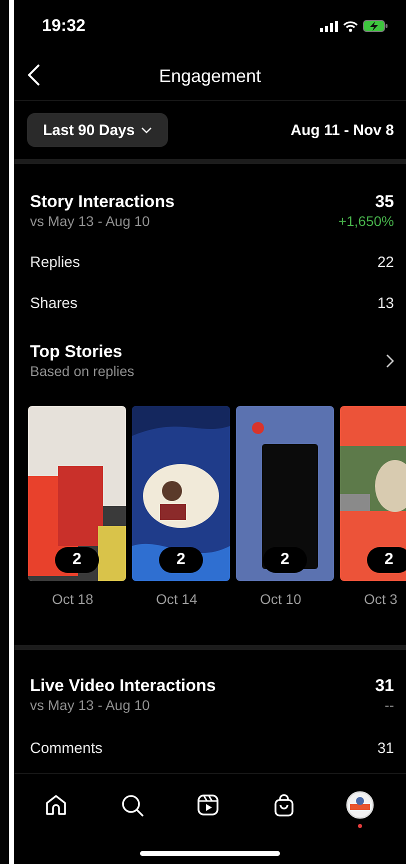  What do you see at coordinates (77, 352) in the screenshot?
I see `section-title: Top Stories` at bounding box center [77, 352].